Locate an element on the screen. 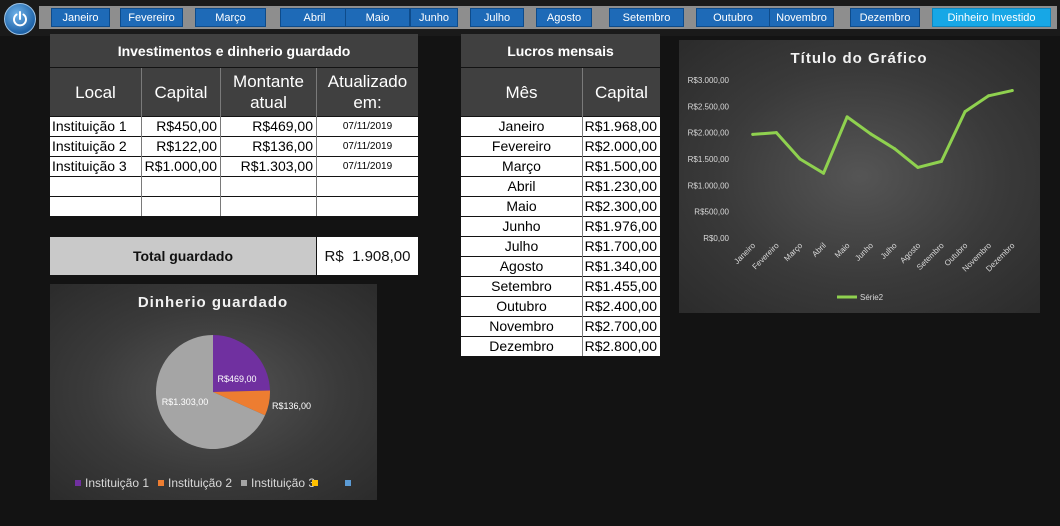  pie-legend-label: Instituição 2 is located at coordinates (200, 483).